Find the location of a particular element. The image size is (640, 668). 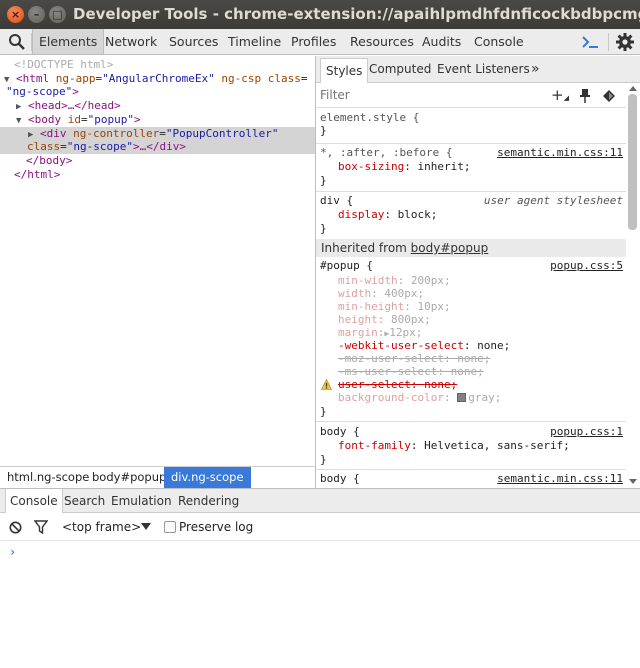

gear-icon is located at coordinates (625, 42).